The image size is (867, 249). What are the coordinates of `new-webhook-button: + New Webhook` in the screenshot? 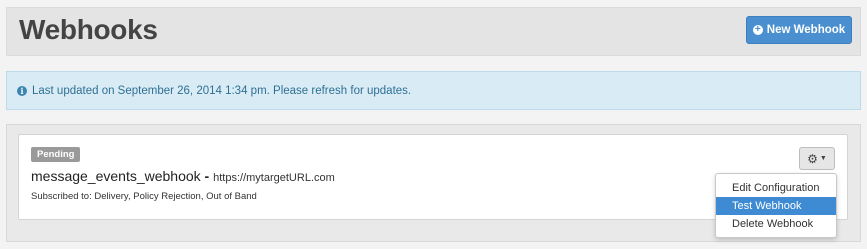 It's located at (799, 30).